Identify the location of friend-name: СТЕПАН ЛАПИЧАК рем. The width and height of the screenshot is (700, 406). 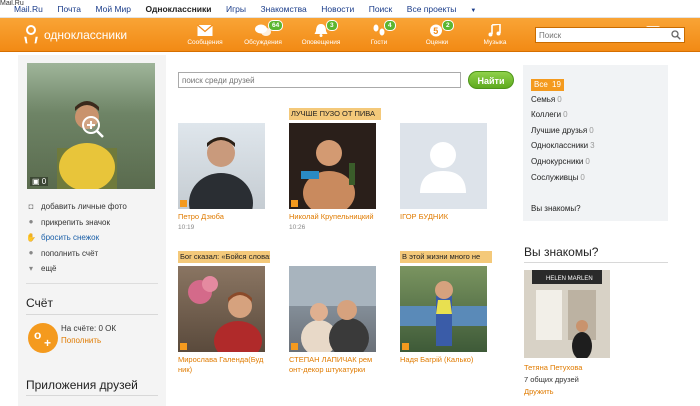
(335, 360).